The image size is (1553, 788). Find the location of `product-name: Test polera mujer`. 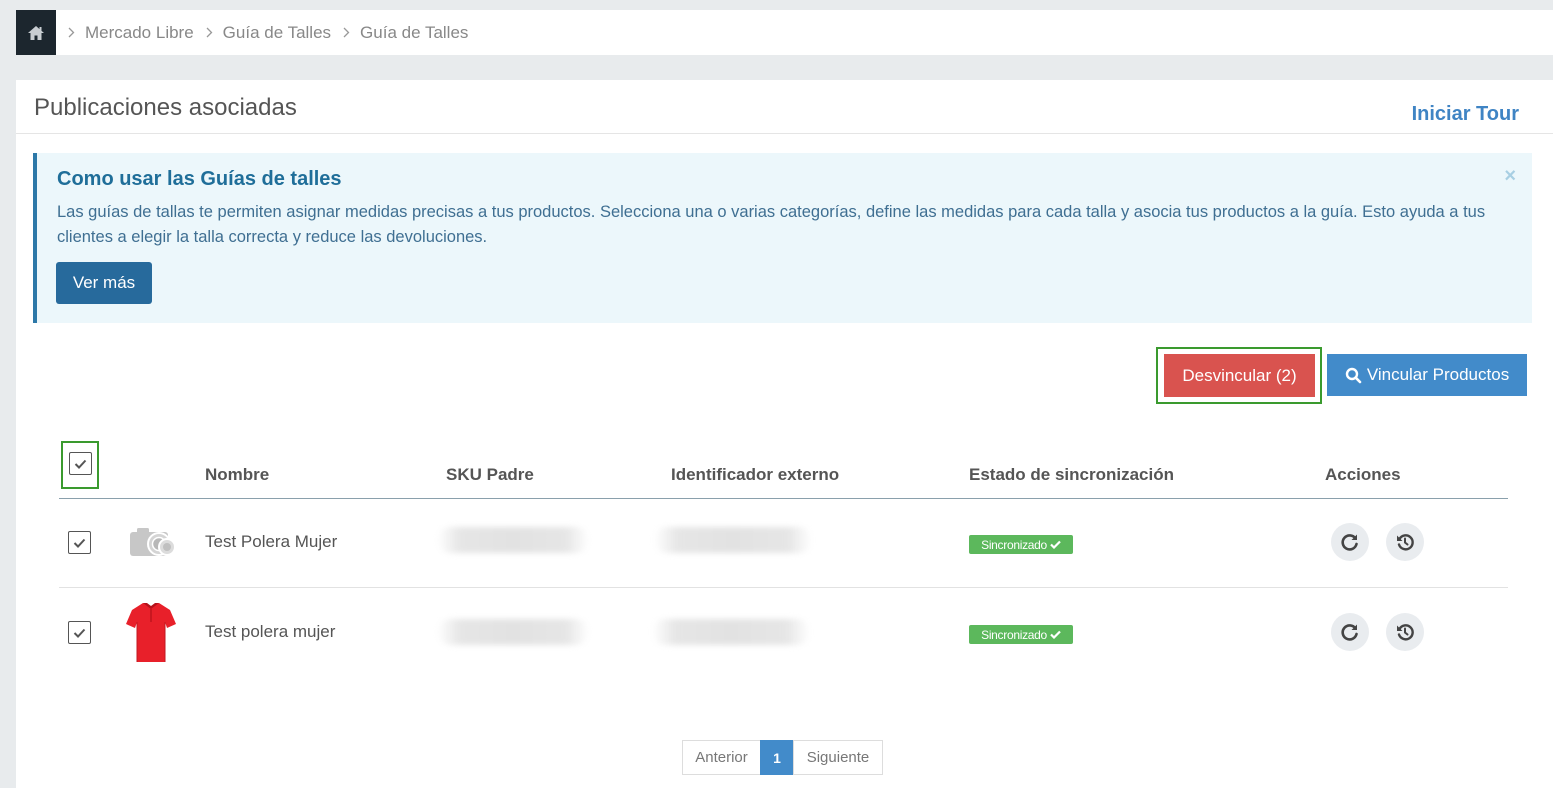

product-name: Test polera mujer is located at coordinates (270, 631).